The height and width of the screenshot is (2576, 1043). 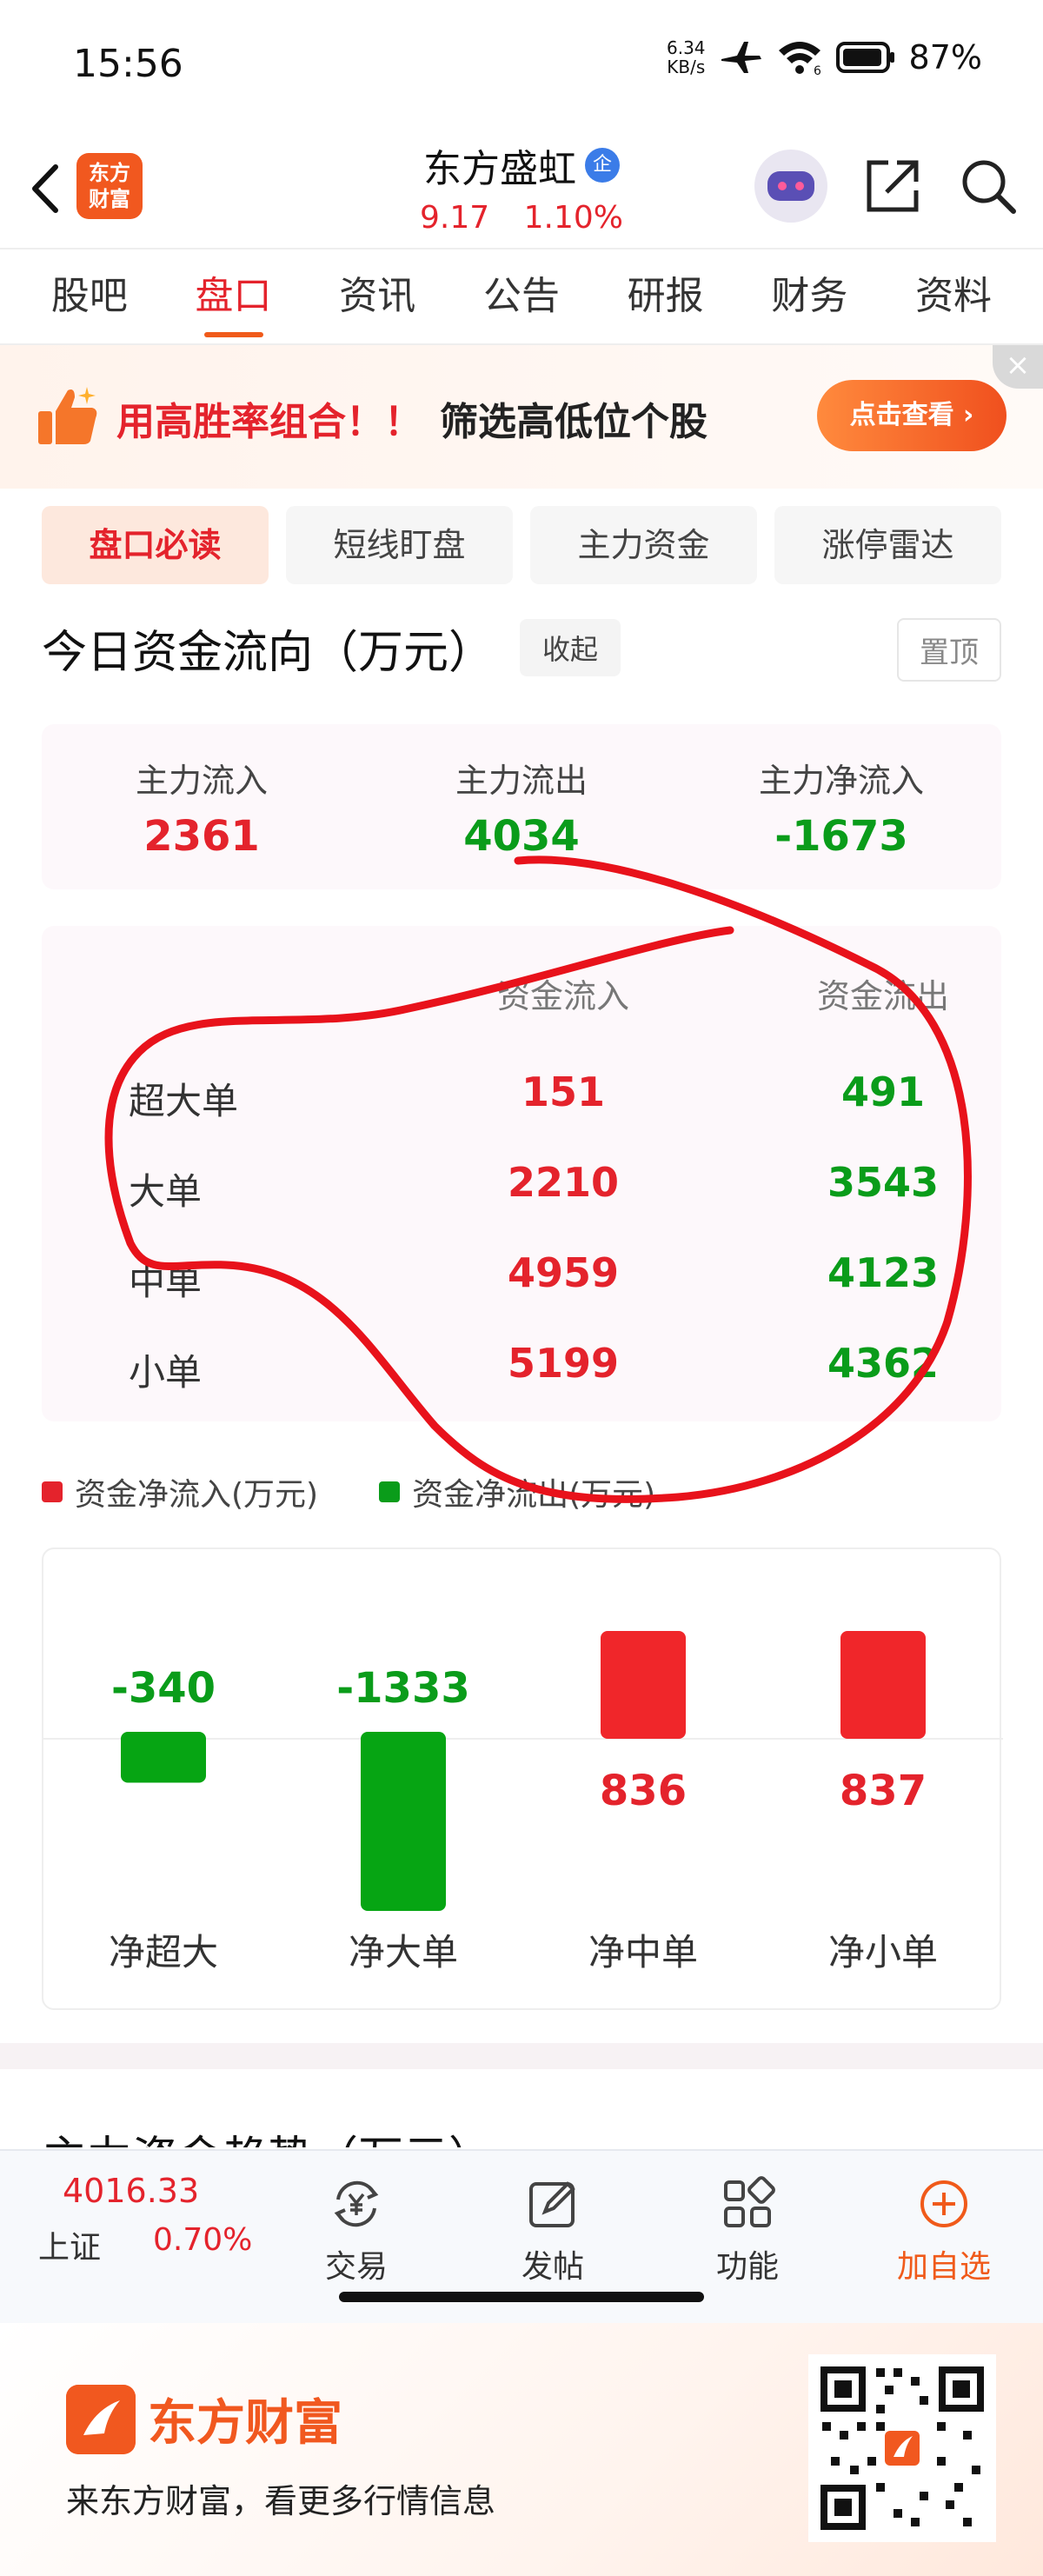 What do you see at coordinates (643, 1952) in the screenshot?
I see `category-label: 净中单` at bounding box center [643, 1952].